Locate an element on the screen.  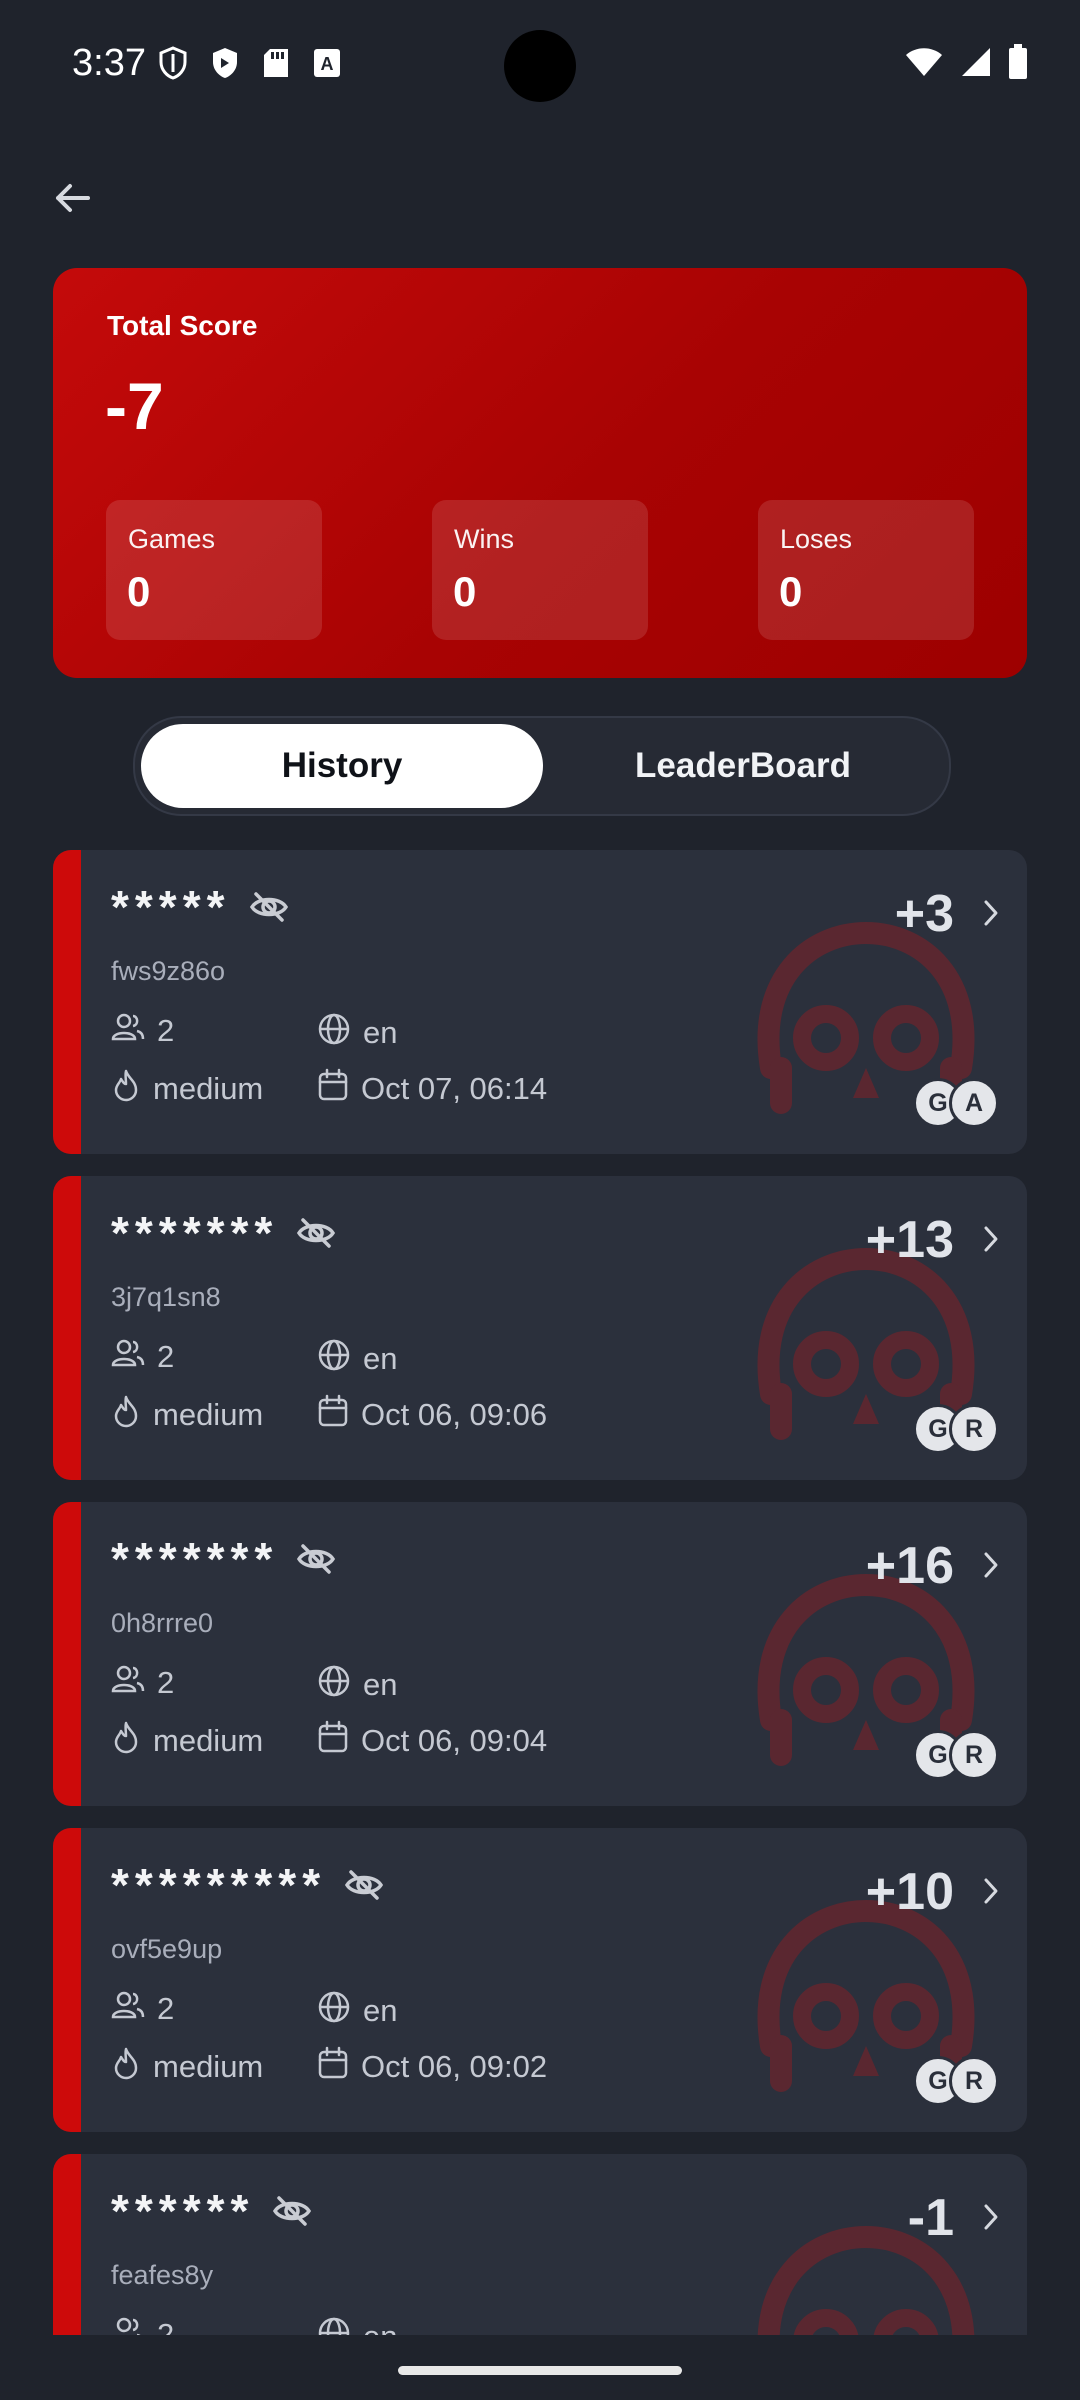
signal-icon is located at coordinates (976, 64).